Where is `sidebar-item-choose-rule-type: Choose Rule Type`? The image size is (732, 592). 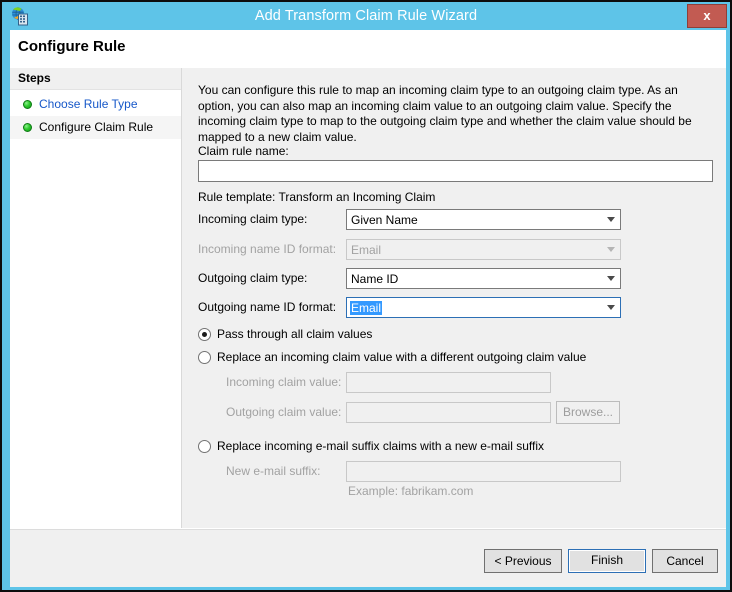 sidebar-item-choose-rule-type: Choose Rule Type is located at coordinates (95, 104).